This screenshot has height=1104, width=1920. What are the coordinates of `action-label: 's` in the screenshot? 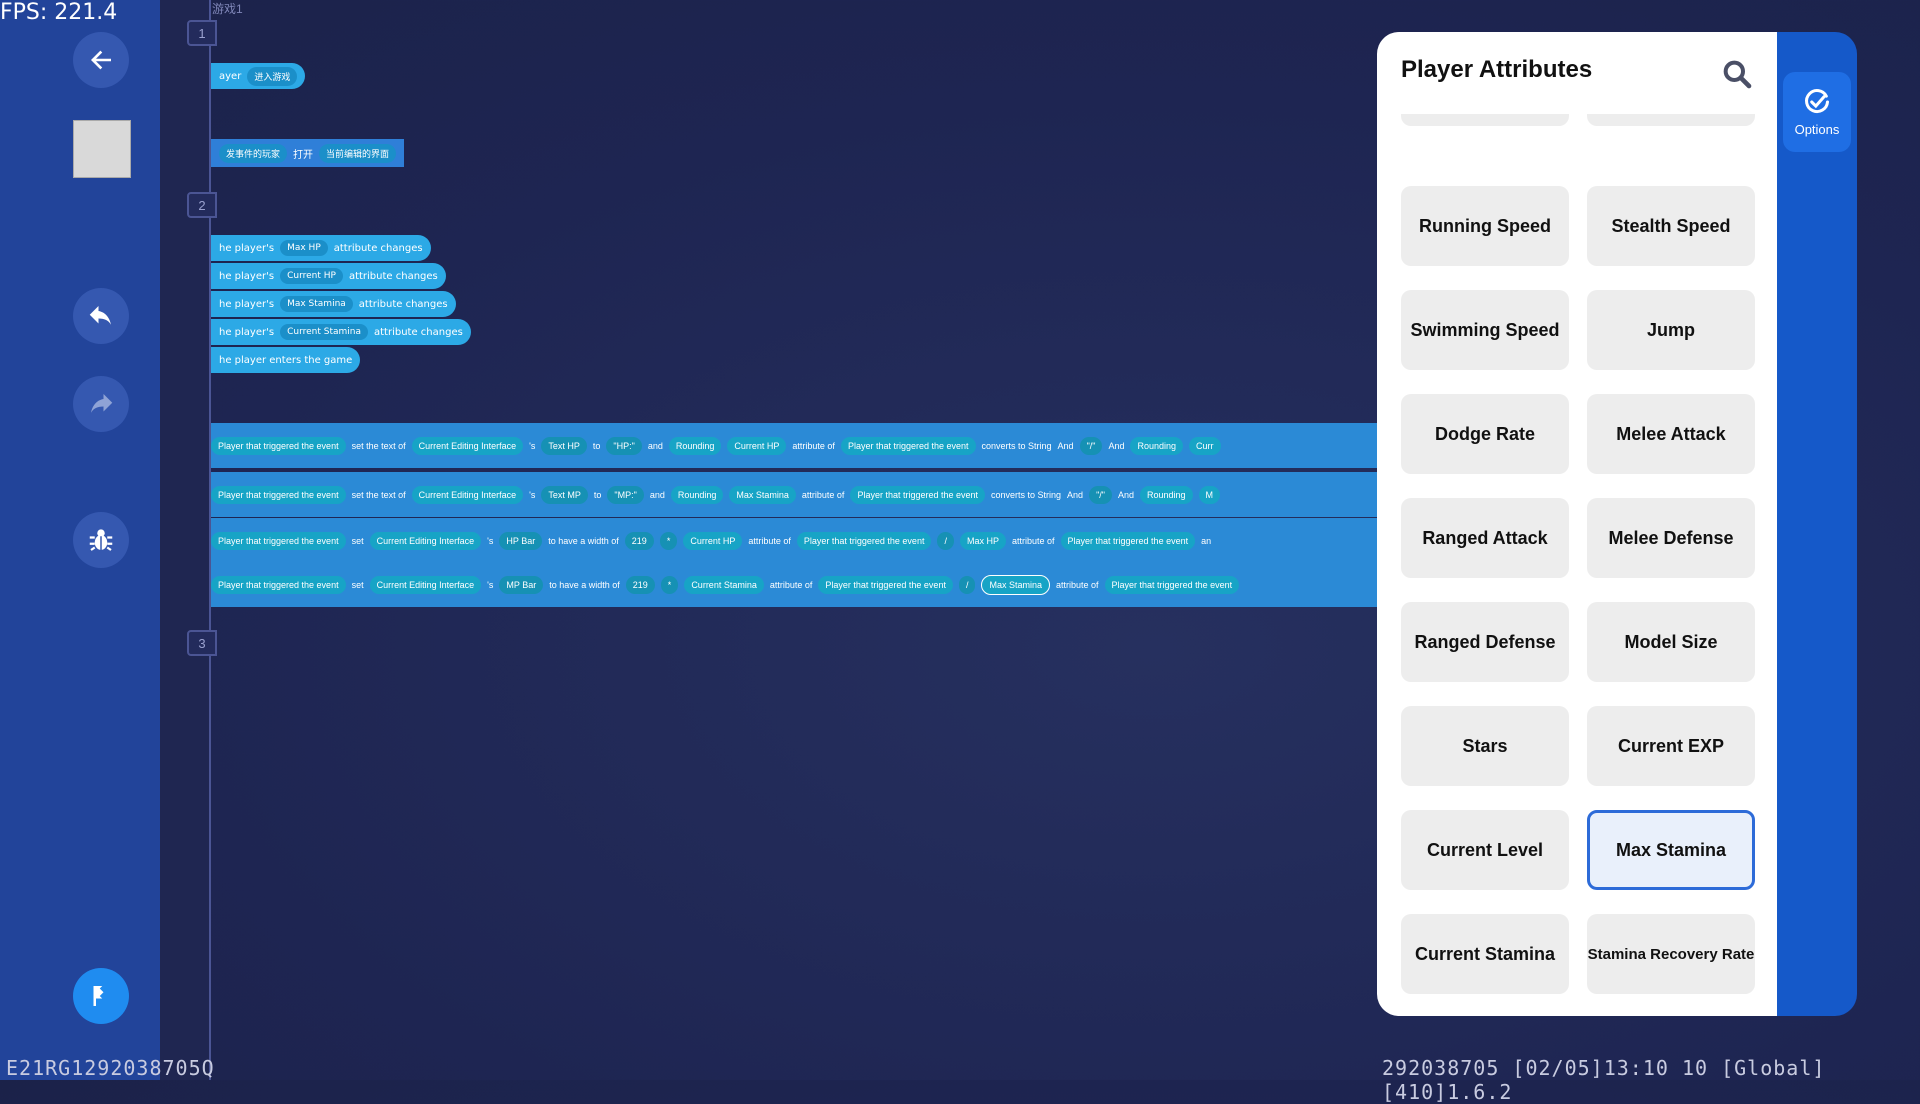 It's located at (490, 584).